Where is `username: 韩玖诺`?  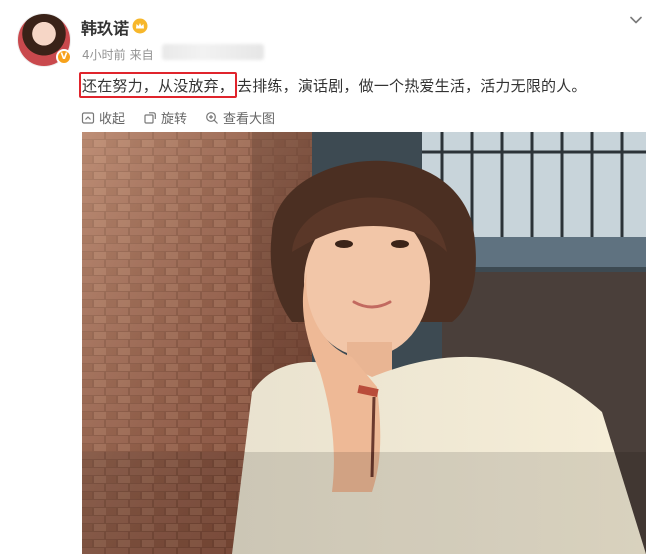 username: 韩玖诺 is located at coordinates (105, 27).